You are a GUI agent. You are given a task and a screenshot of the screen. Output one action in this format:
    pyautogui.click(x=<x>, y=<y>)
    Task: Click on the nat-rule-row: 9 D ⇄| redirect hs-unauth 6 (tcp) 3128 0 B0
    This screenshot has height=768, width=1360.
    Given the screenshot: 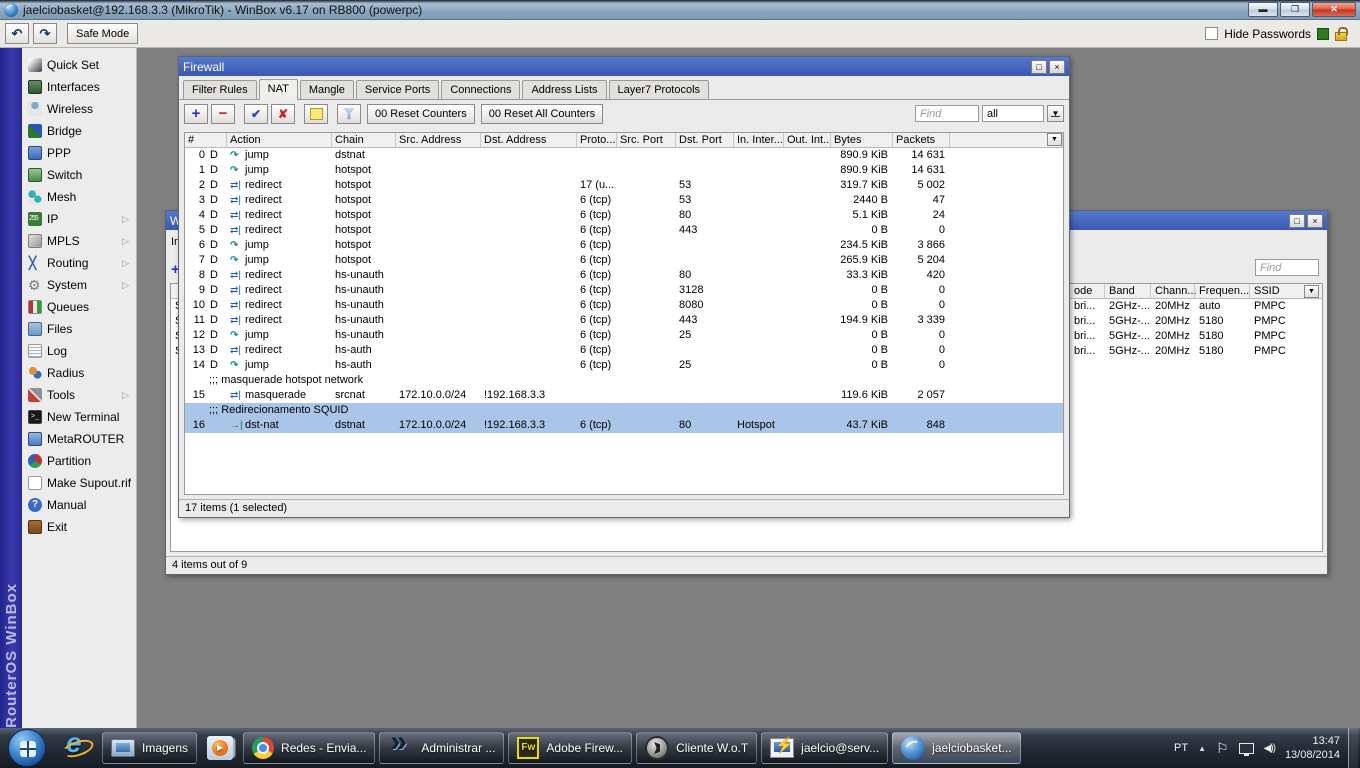 What is the action you would take?
    pyautogui.click(x=624, y=290)
    